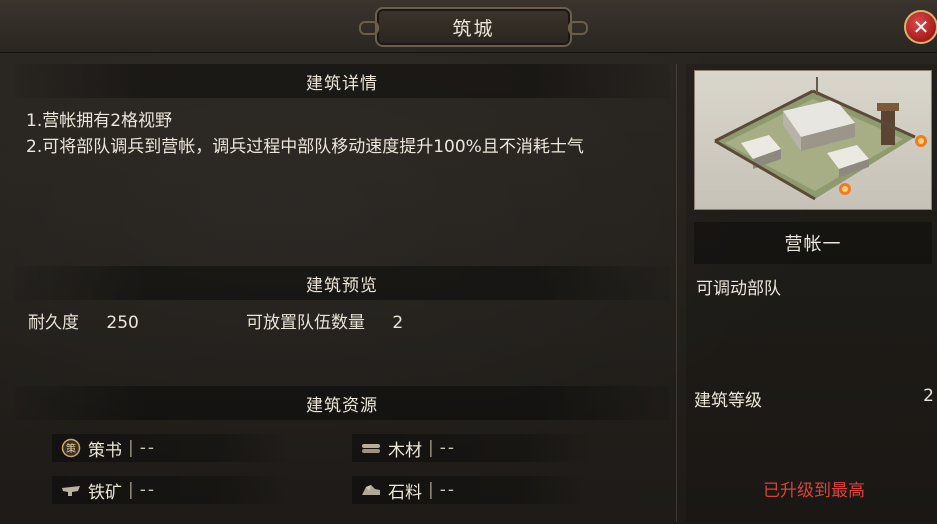 The image size is (937, 524). Describe the element at coordinates (472, 448) in the screenshot. I see `resource-wood: 木材 | --` at that location.